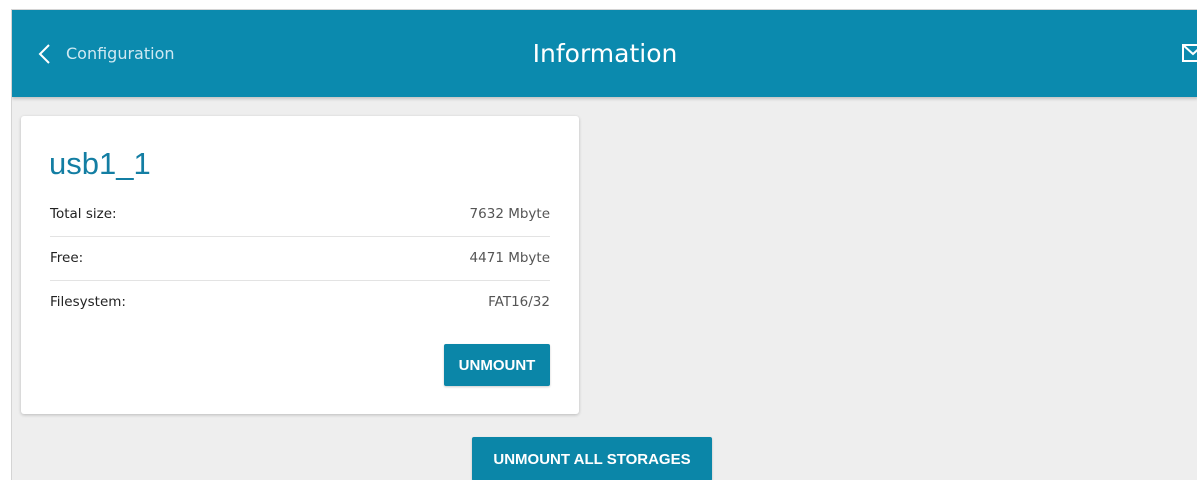  What do you see at coordinates (300, 302) in the screenshot?
I see `filesystem-row: Filesystem: FAT16/32` at bounding box center [300, 302].